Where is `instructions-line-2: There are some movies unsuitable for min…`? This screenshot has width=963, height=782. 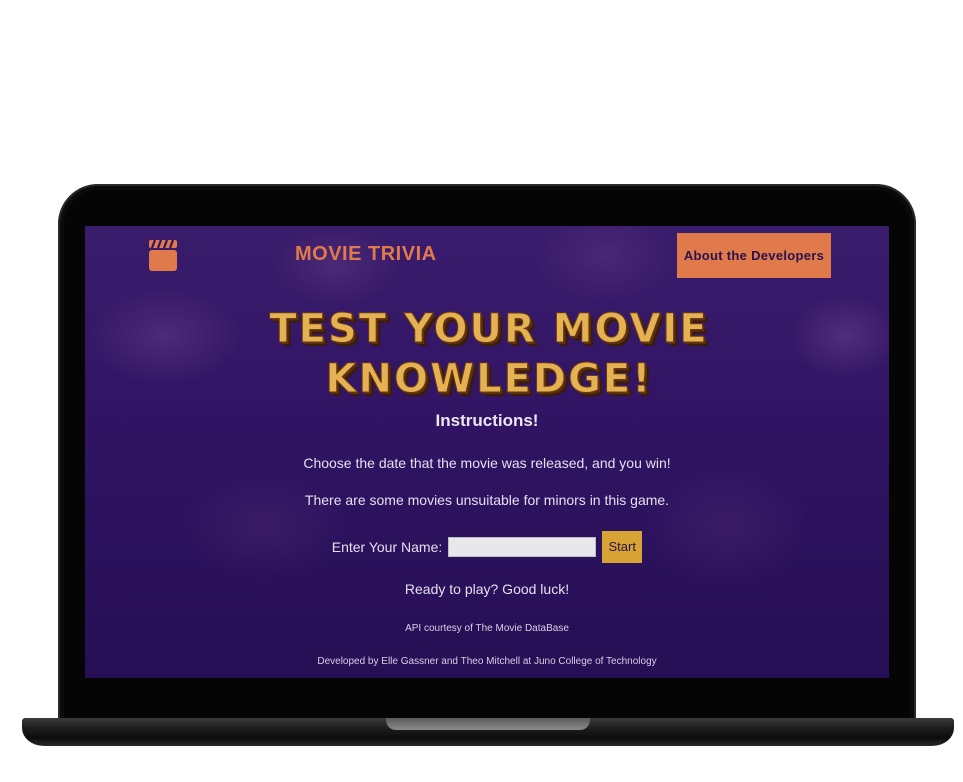 instructions-line-2: There are some movies unsuitable for min… is located at coordinates (487, 500).